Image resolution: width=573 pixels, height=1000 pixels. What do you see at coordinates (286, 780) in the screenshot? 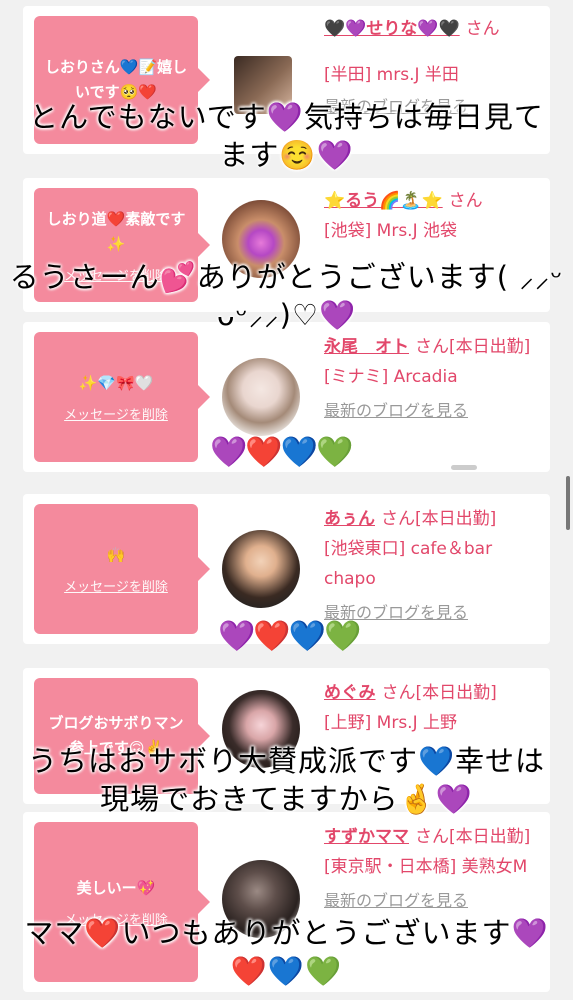
I see `overlay-caption: うちはおサボり大賛成派です💙幸せは 現場でおきてますから🤞💜` at bounding box center [286, 780].